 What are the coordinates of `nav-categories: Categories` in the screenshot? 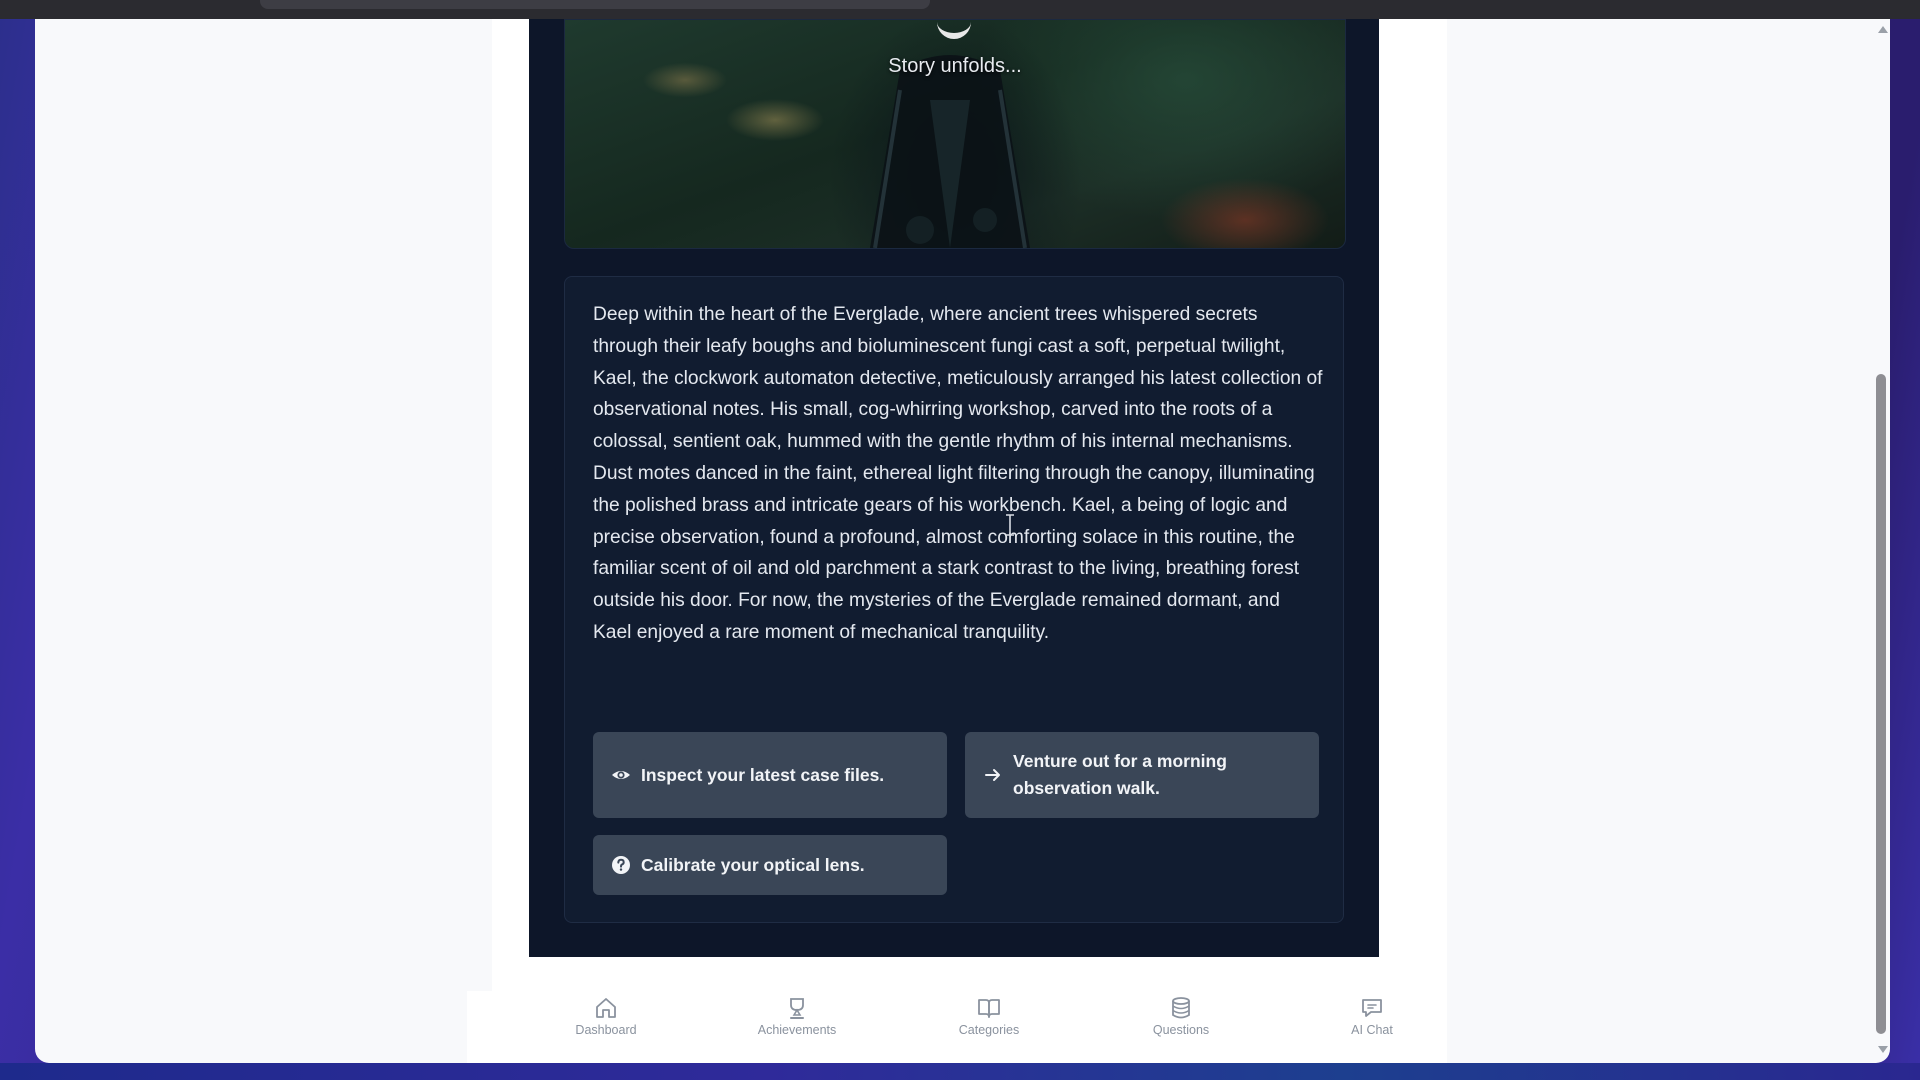 It's located at (989, 1027).